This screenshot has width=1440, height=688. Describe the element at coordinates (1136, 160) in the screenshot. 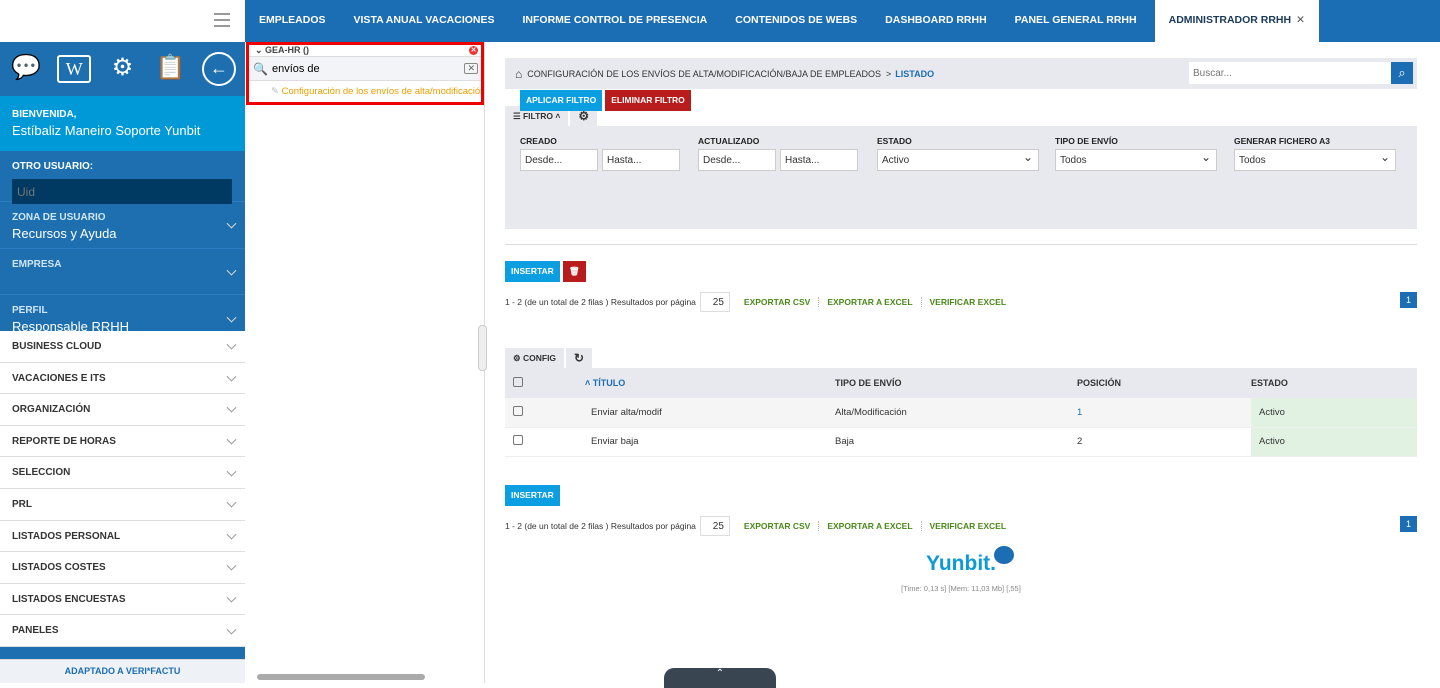

I see `tipo-envio-select: Todos` at that location.